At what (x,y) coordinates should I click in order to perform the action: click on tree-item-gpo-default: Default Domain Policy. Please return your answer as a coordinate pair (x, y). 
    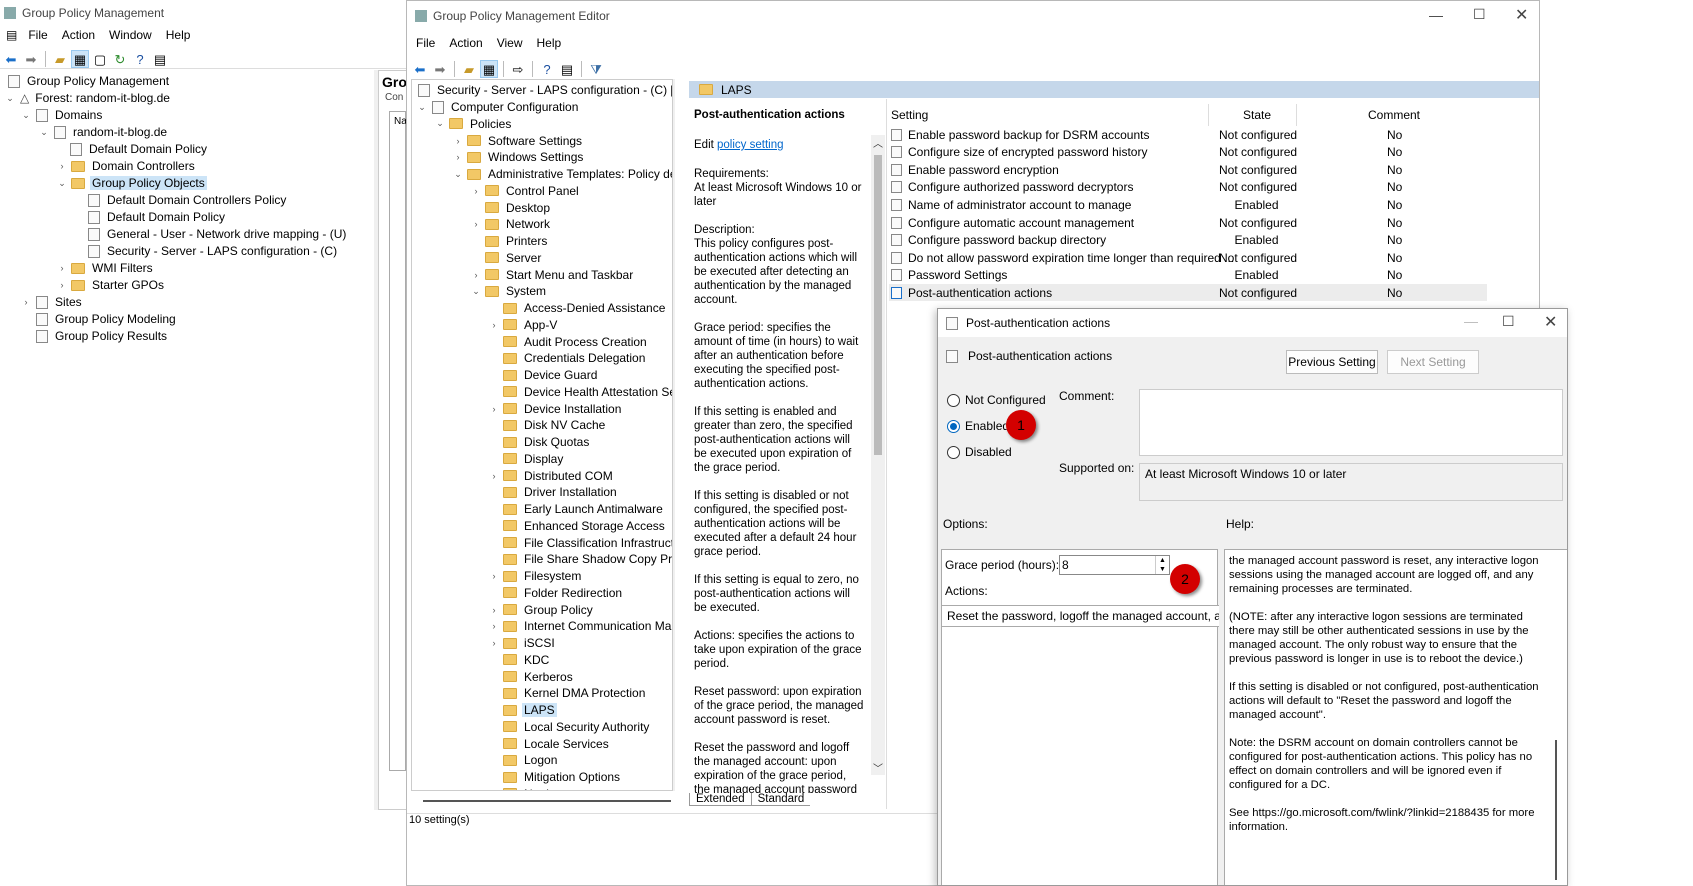
    Looking at the image, I should click on (155, 217).